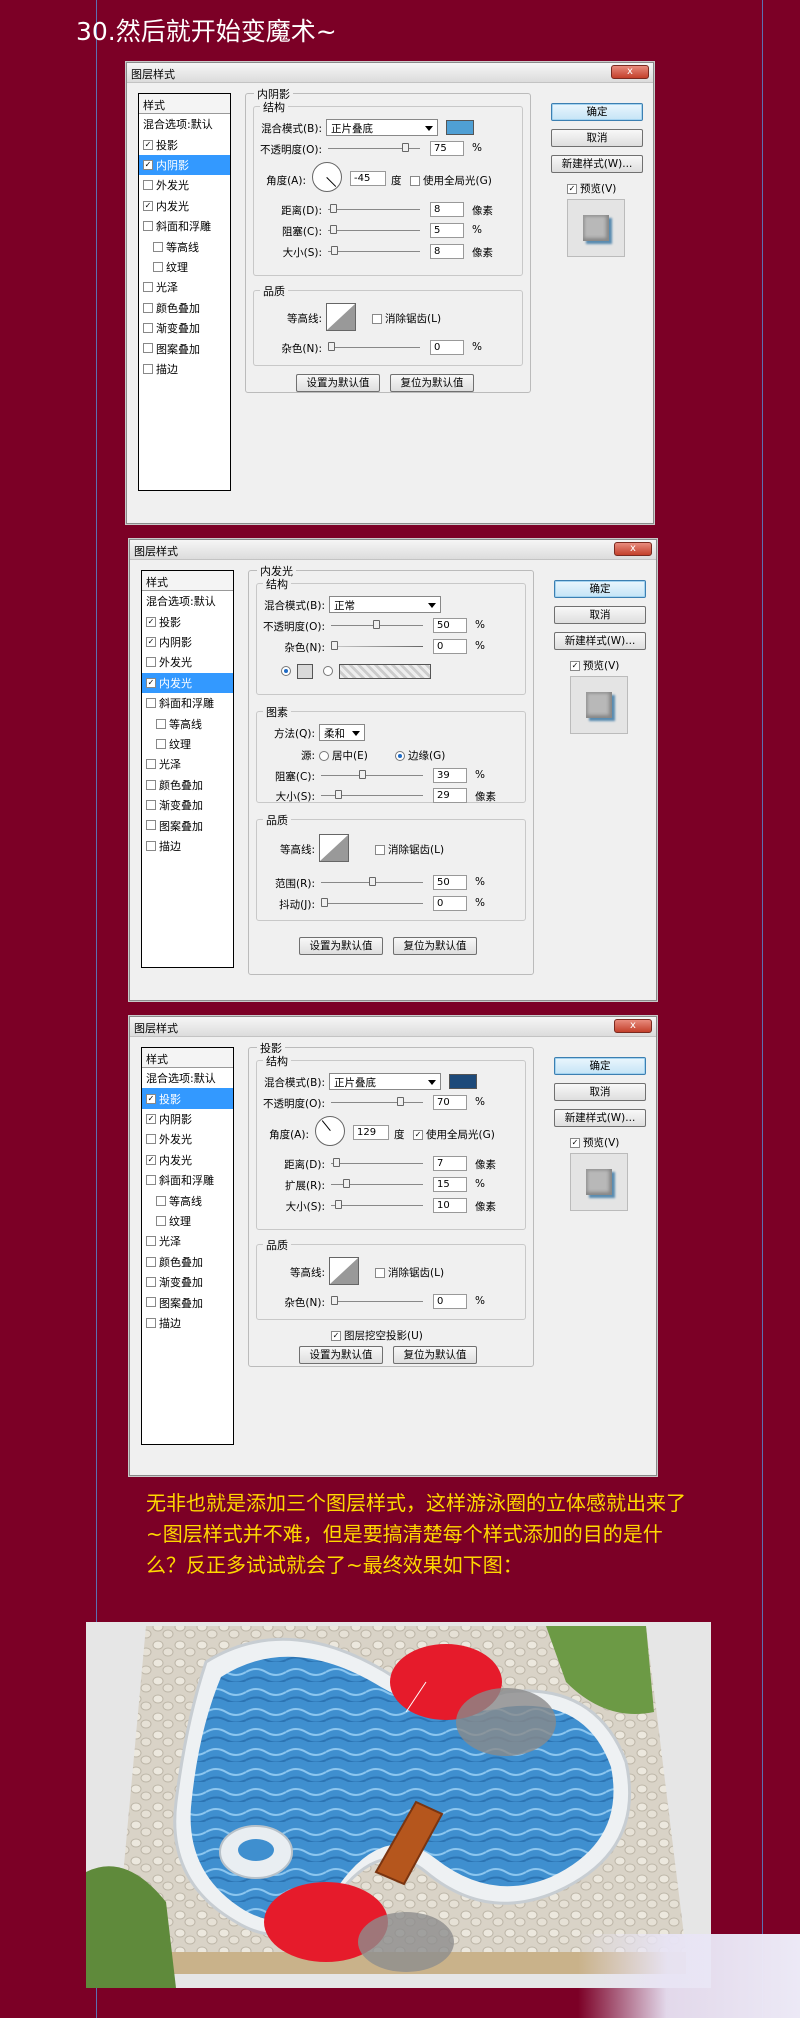 The image size is (800, 2018). Describe the element at coordinates (346, 1183) in the screenshot. I see `spread-slider-thumb` at that location.